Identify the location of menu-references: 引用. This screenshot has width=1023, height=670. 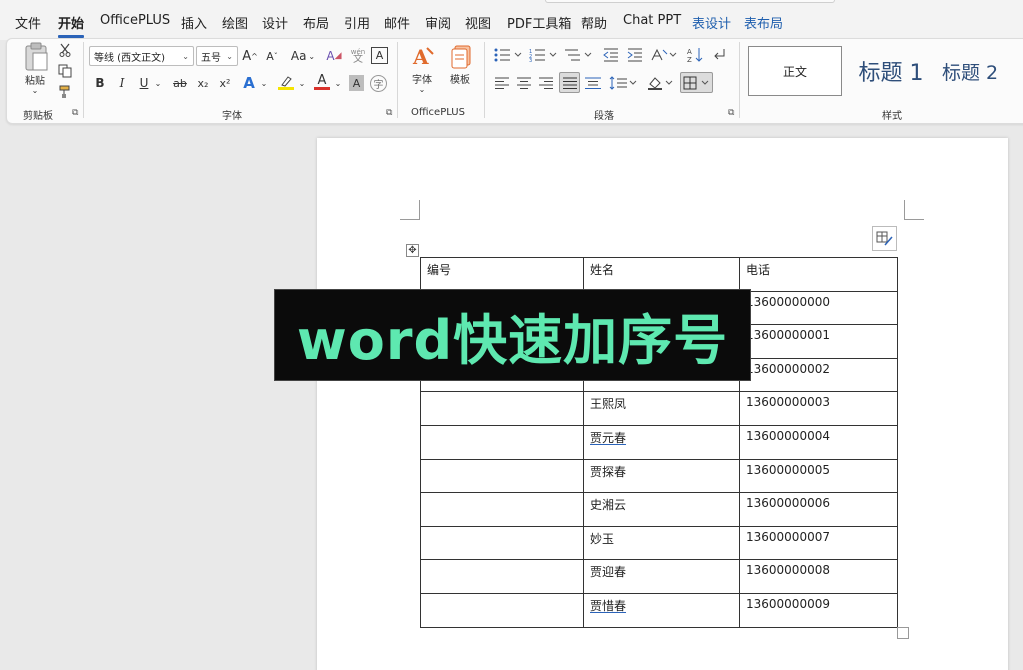
(357, 22).